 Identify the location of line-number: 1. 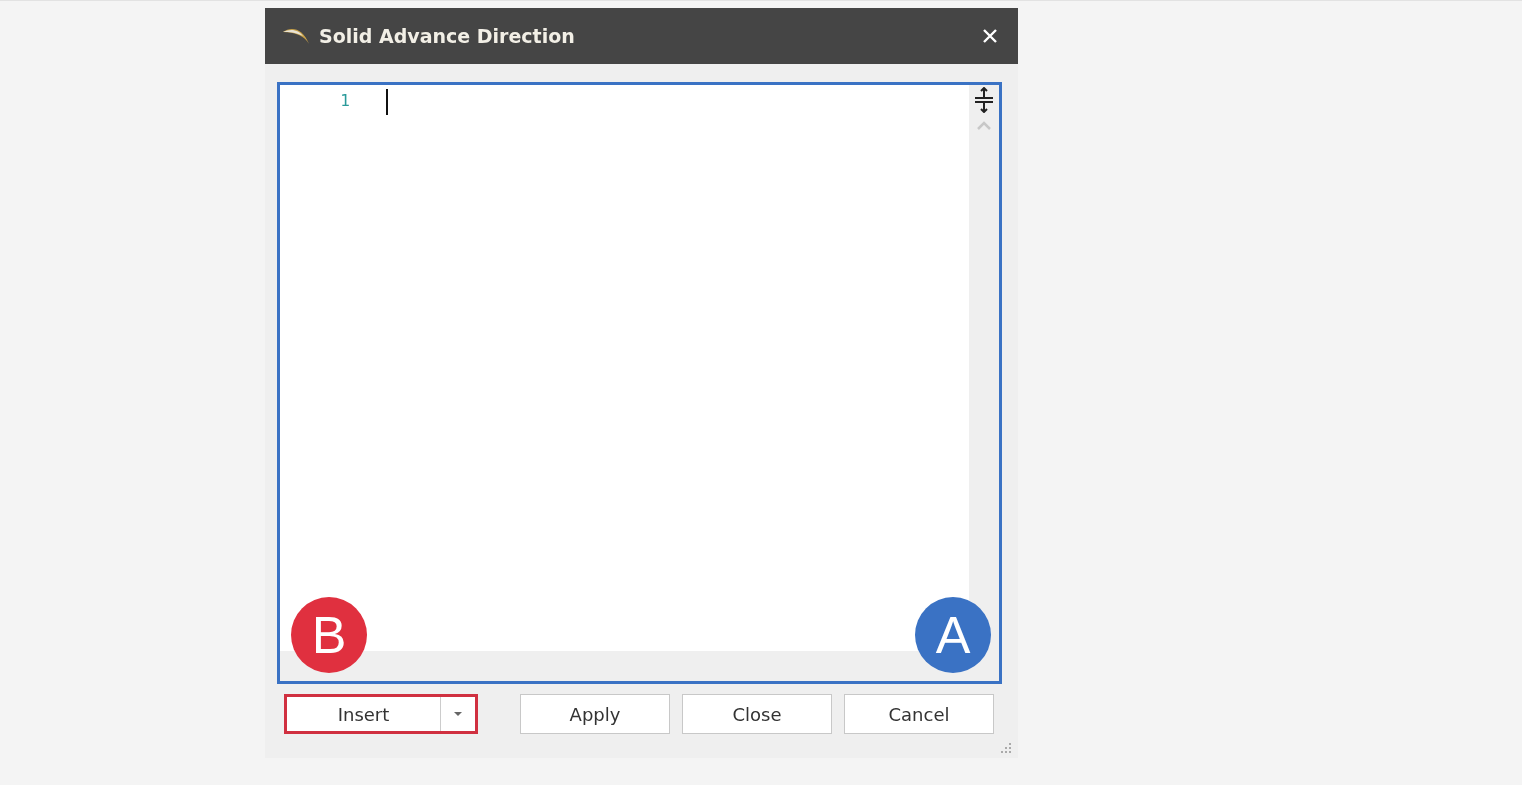
(345, 100).